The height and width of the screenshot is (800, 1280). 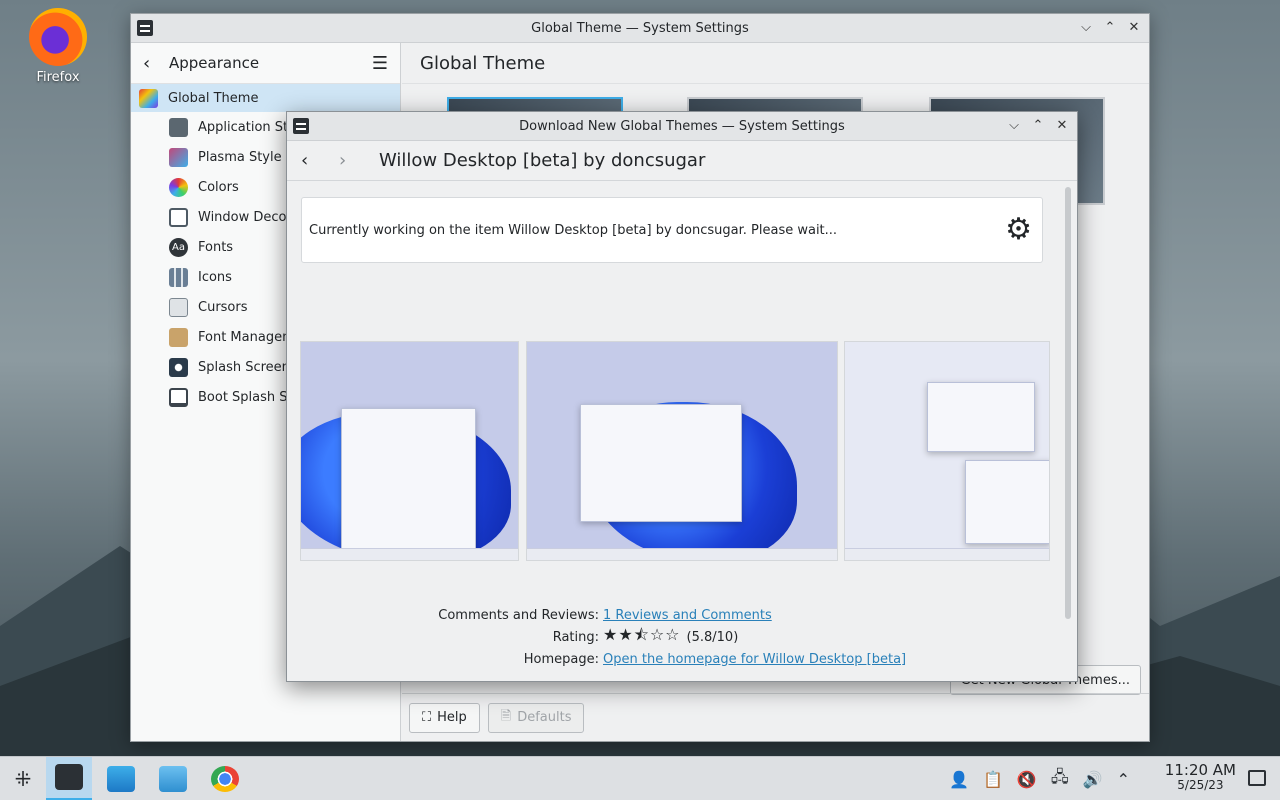 What do you see at coordinates (1018, 229) in the screenshot?
I see `gear-icon: ⚙` at bounding box center [1018, 229].